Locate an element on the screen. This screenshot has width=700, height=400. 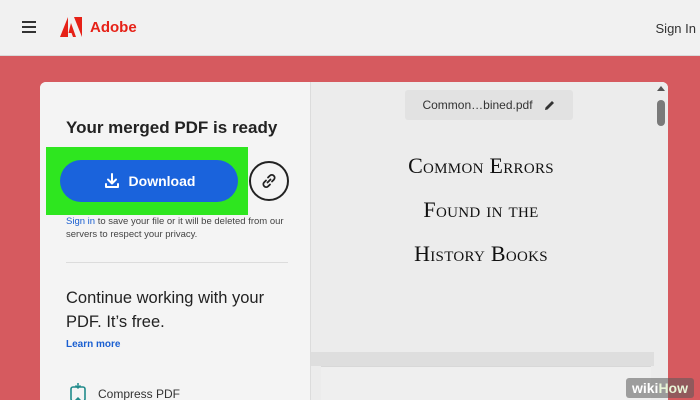
pencil-icon is located at coordinates (549, 105).